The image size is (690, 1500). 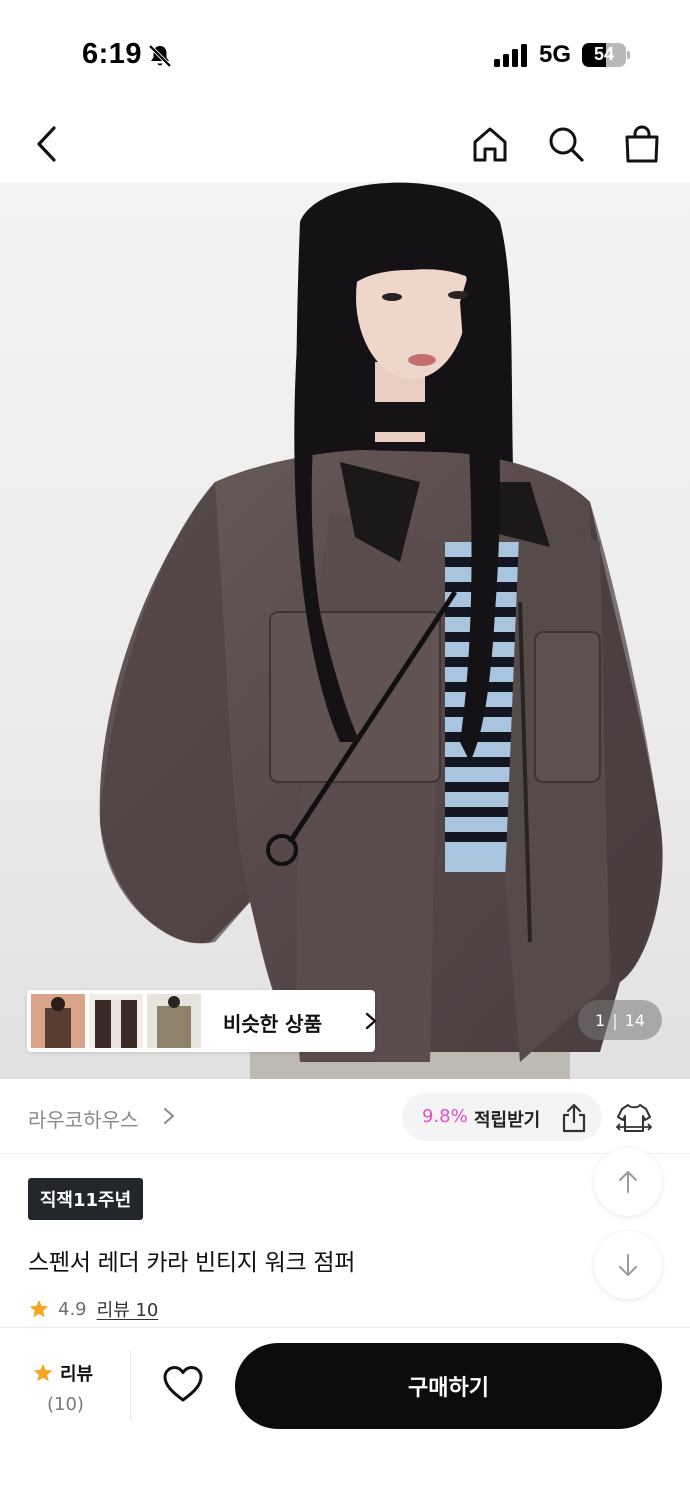 What do you see at coordinates (445, 1116) in the screenshot?
I see `points-rate: 9.8%` at bounding box center [445, 1116].